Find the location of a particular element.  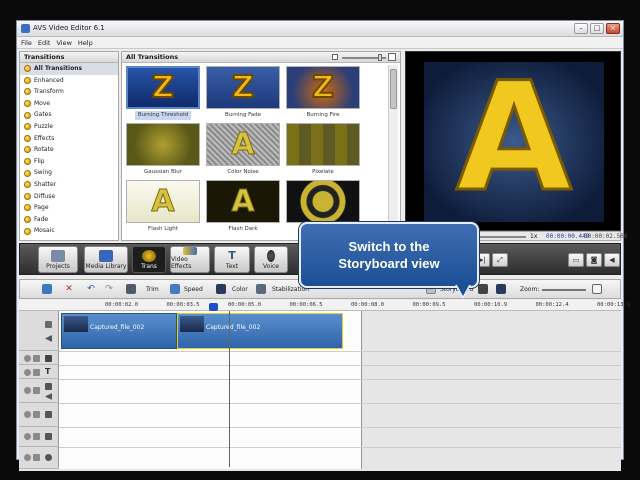

category-label: Flip is located at coordinates (39, 161).